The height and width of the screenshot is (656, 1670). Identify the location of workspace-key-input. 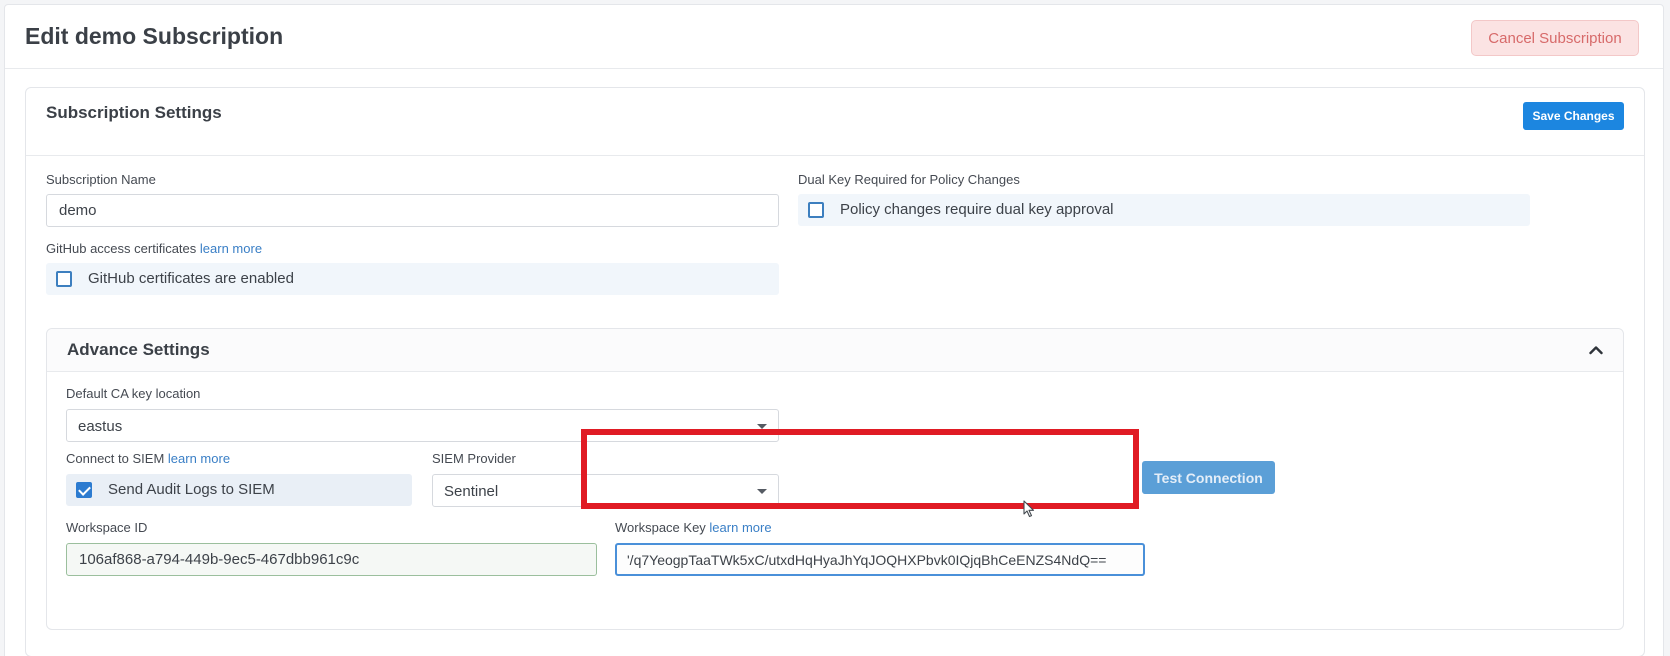
(880, 559).